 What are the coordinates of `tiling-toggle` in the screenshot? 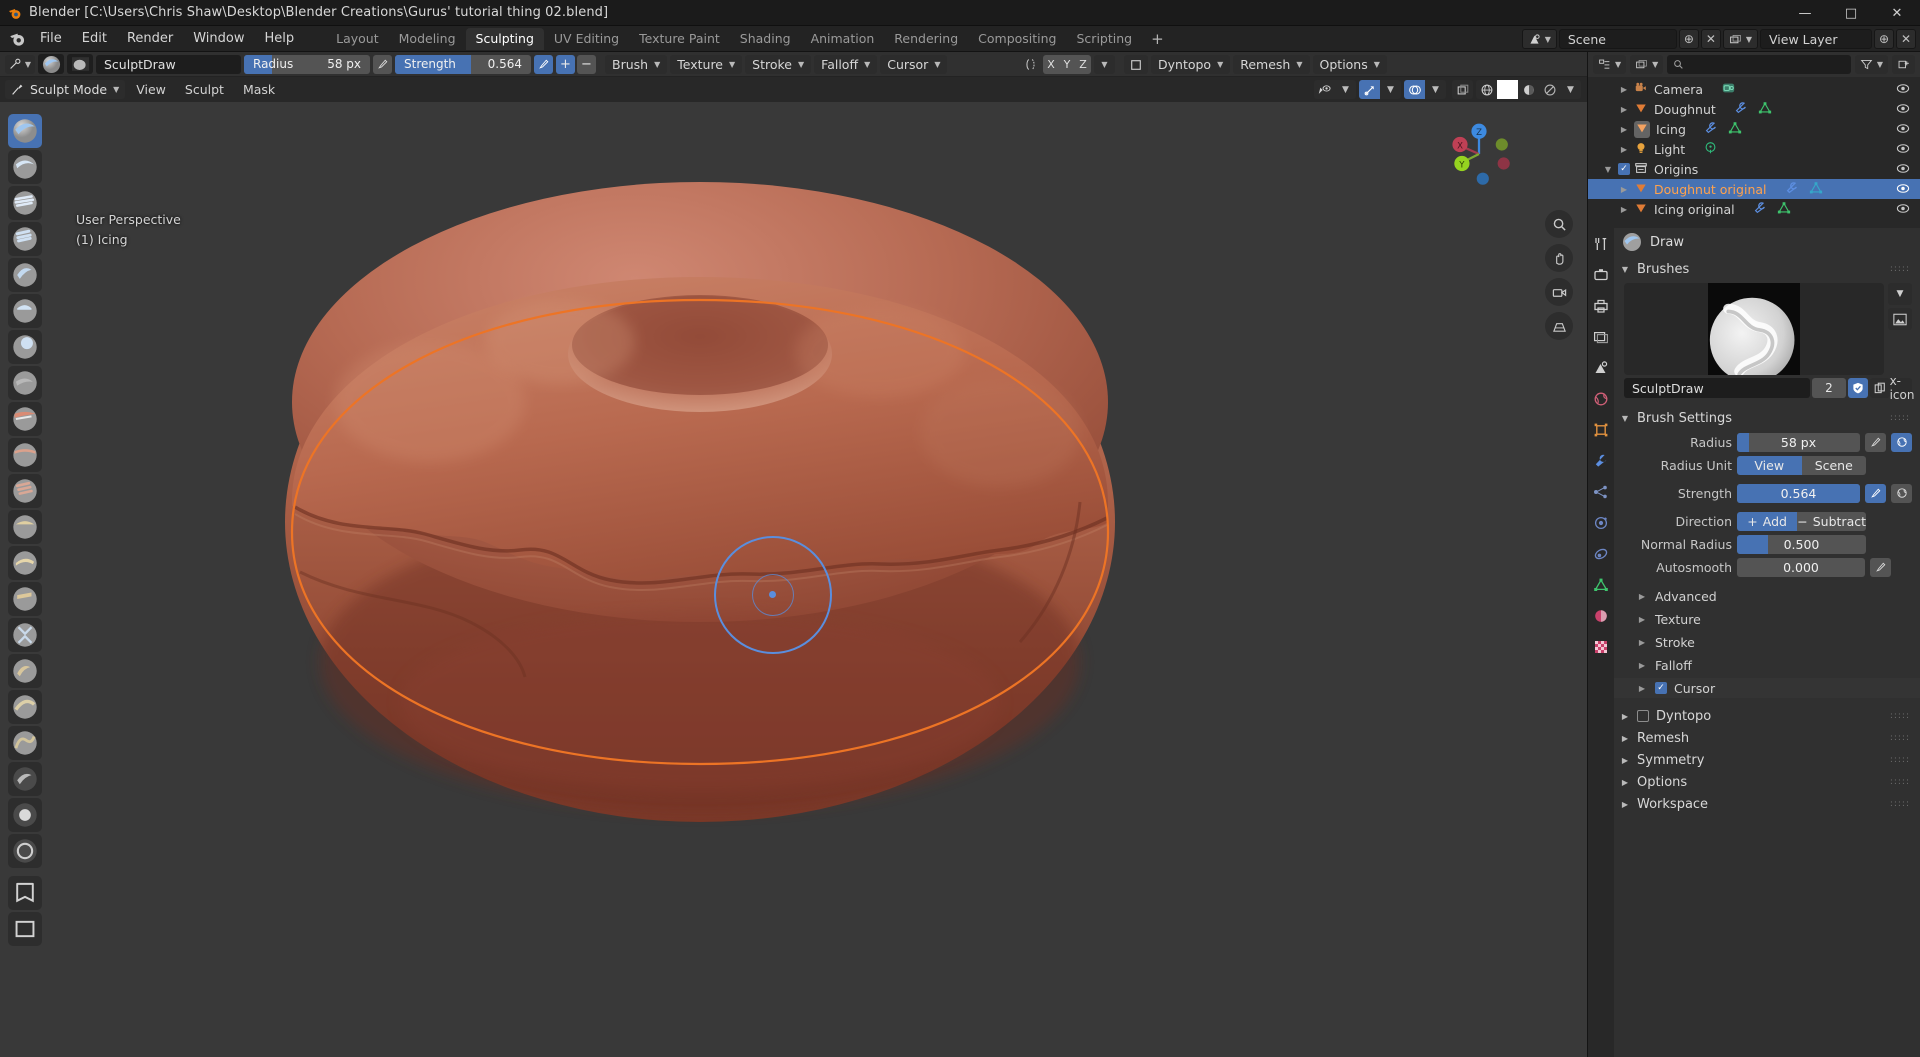 It's located at (1136, 64).